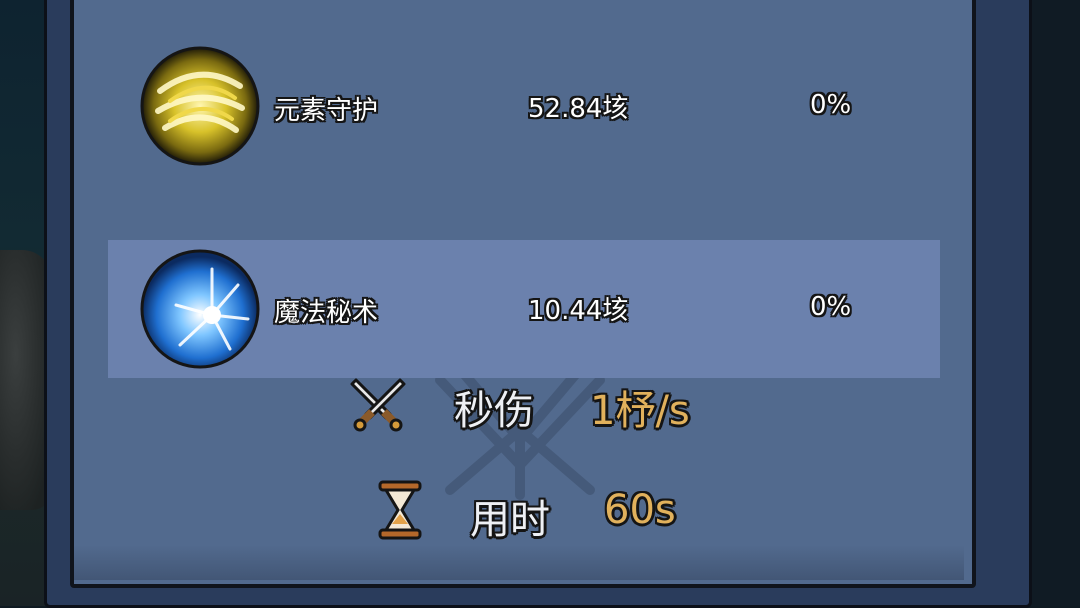 The image size is (1080, 608). Describe the element at coordinates (640, 411) in the screenshot. I see `dps-value: 1杼/s` at that location.